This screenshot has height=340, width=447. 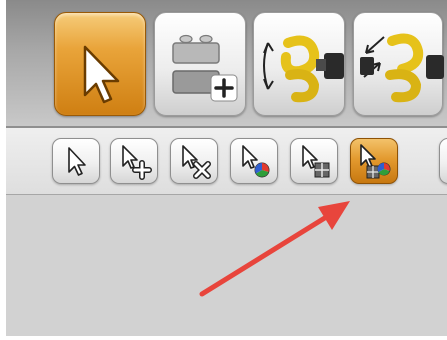 I want to click on rotate-tool-button, so click(x=299, y=64).